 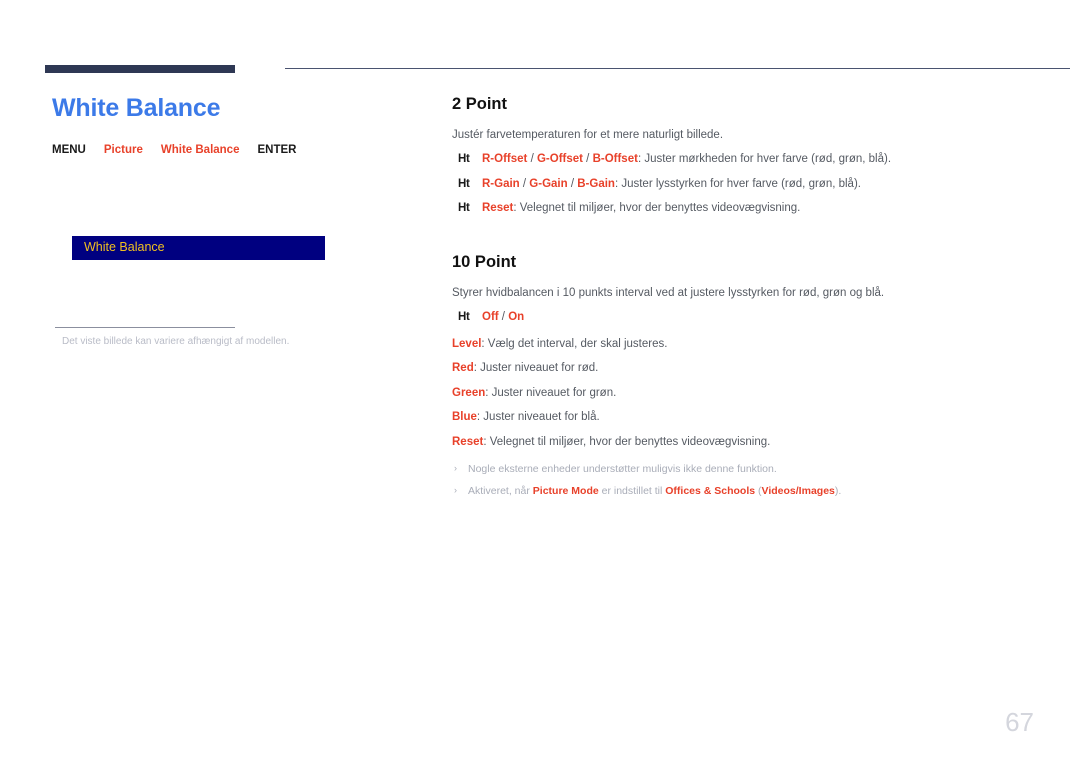 I want to click on note-text: Aktiveret, når, so click(x=500, y=491).